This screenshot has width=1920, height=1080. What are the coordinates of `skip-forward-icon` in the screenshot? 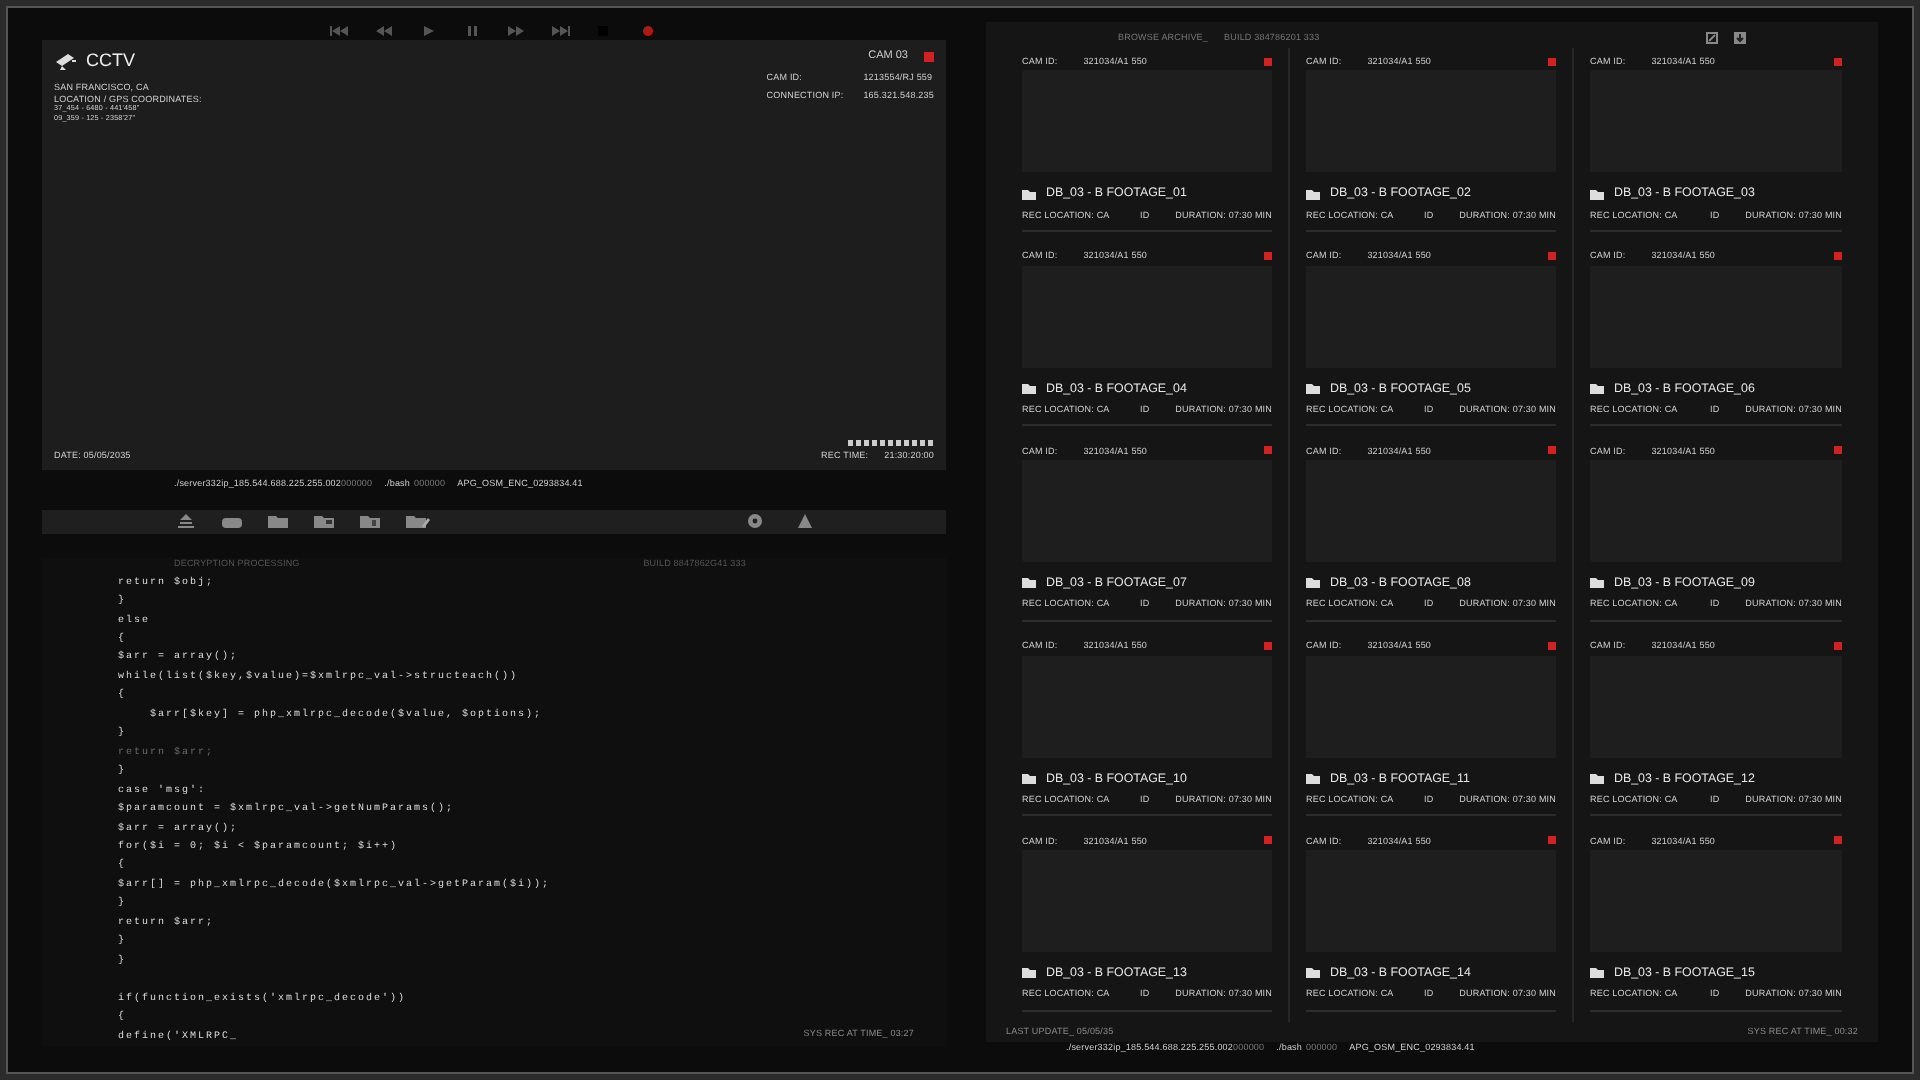 It's located at (560, 31).